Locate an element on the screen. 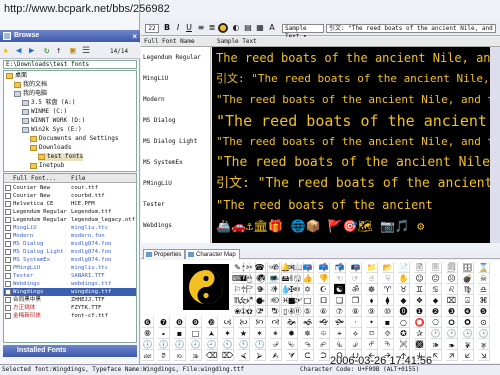 The image size is (500, 375). char-cell: 🙒 is located at coordinates (180, 355).